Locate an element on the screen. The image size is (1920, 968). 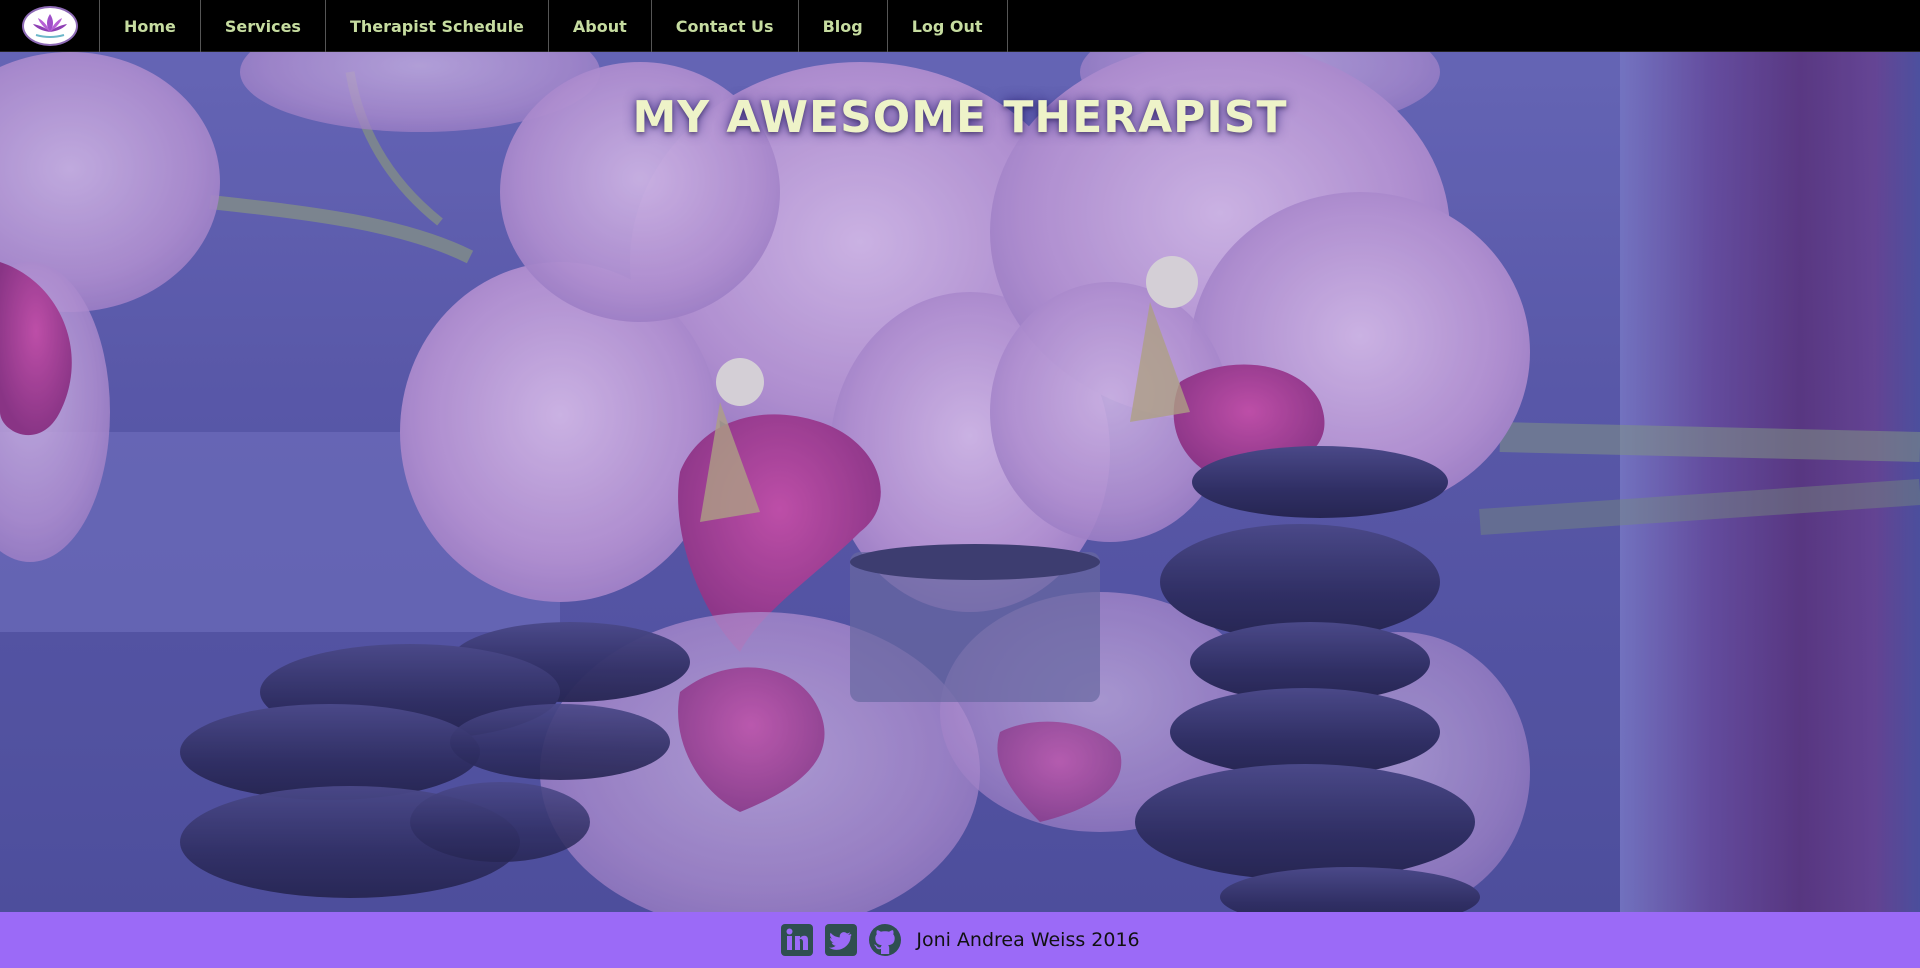
nav-about: About is located at coordinates (600, 26).